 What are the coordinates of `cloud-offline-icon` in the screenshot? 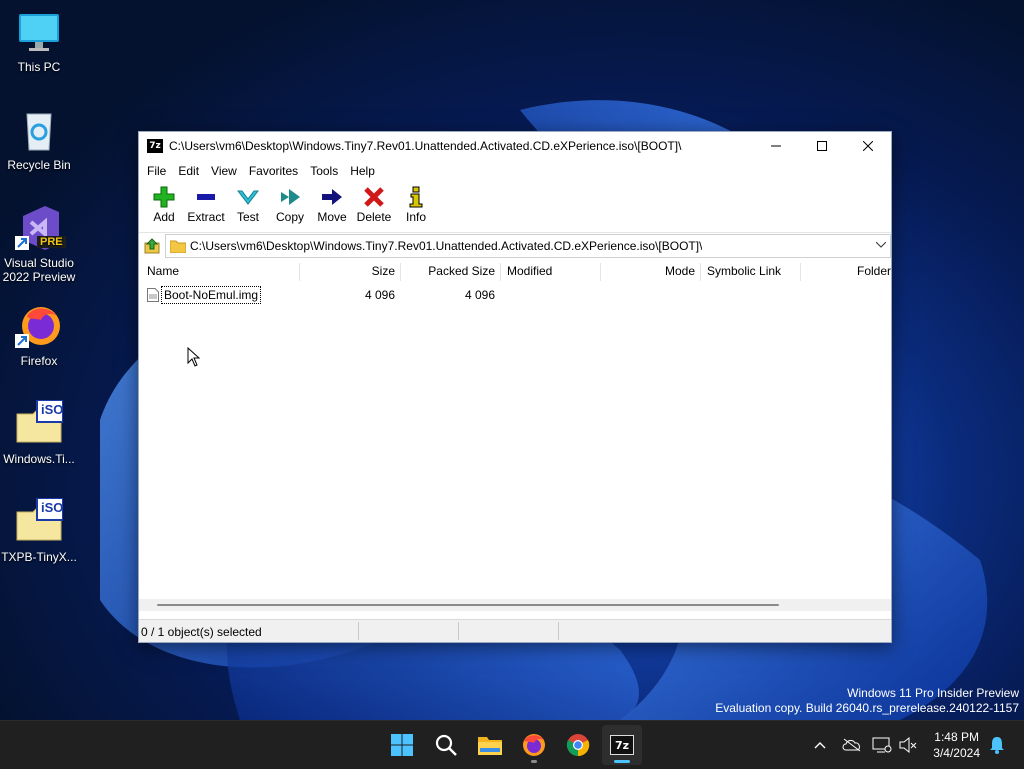 It's located at (851, 745).